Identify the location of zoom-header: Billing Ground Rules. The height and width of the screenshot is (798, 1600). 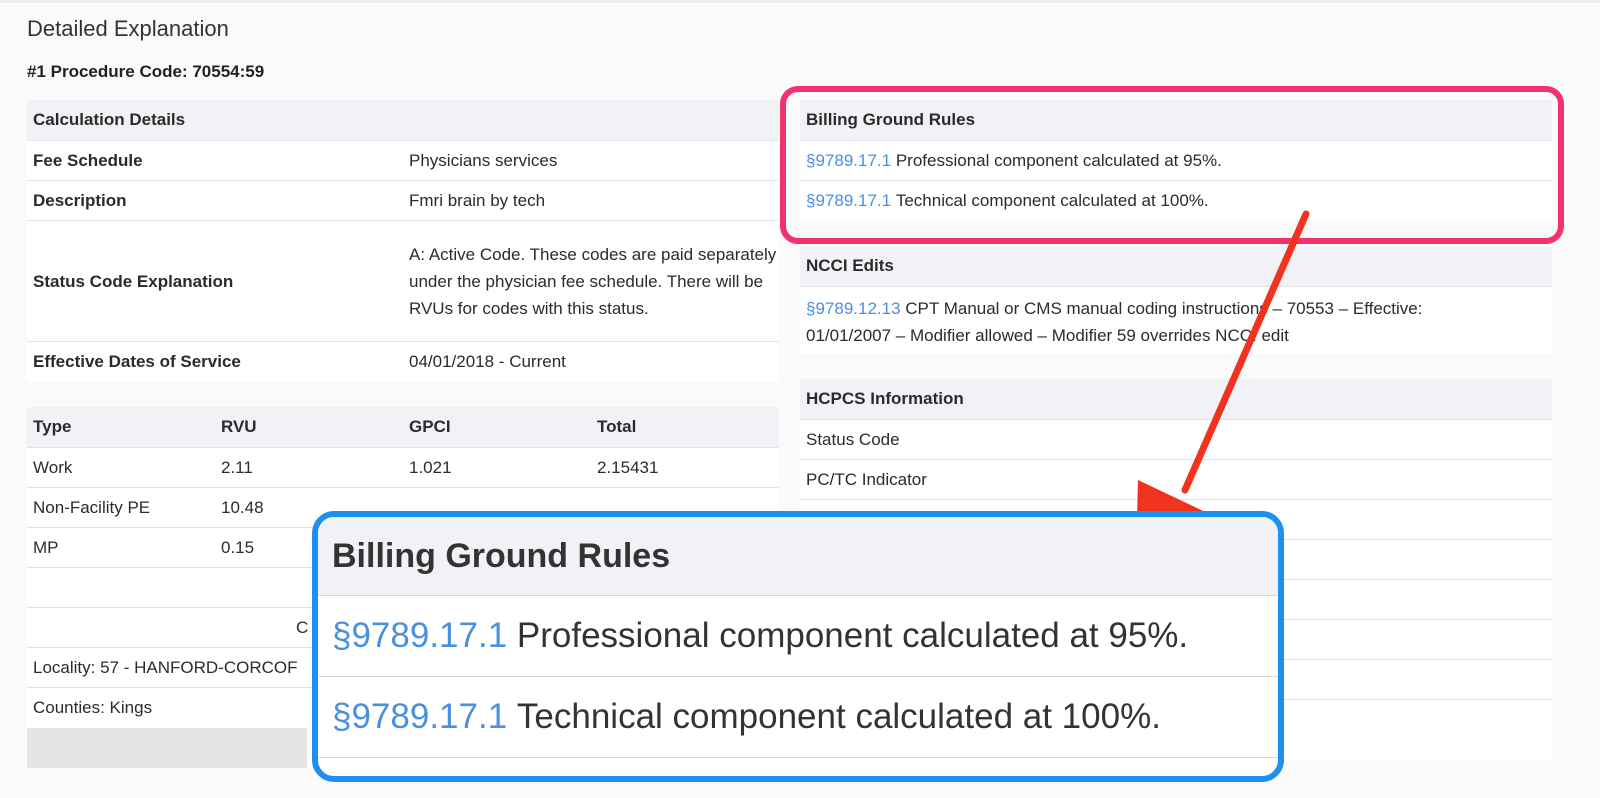
(798, 556).